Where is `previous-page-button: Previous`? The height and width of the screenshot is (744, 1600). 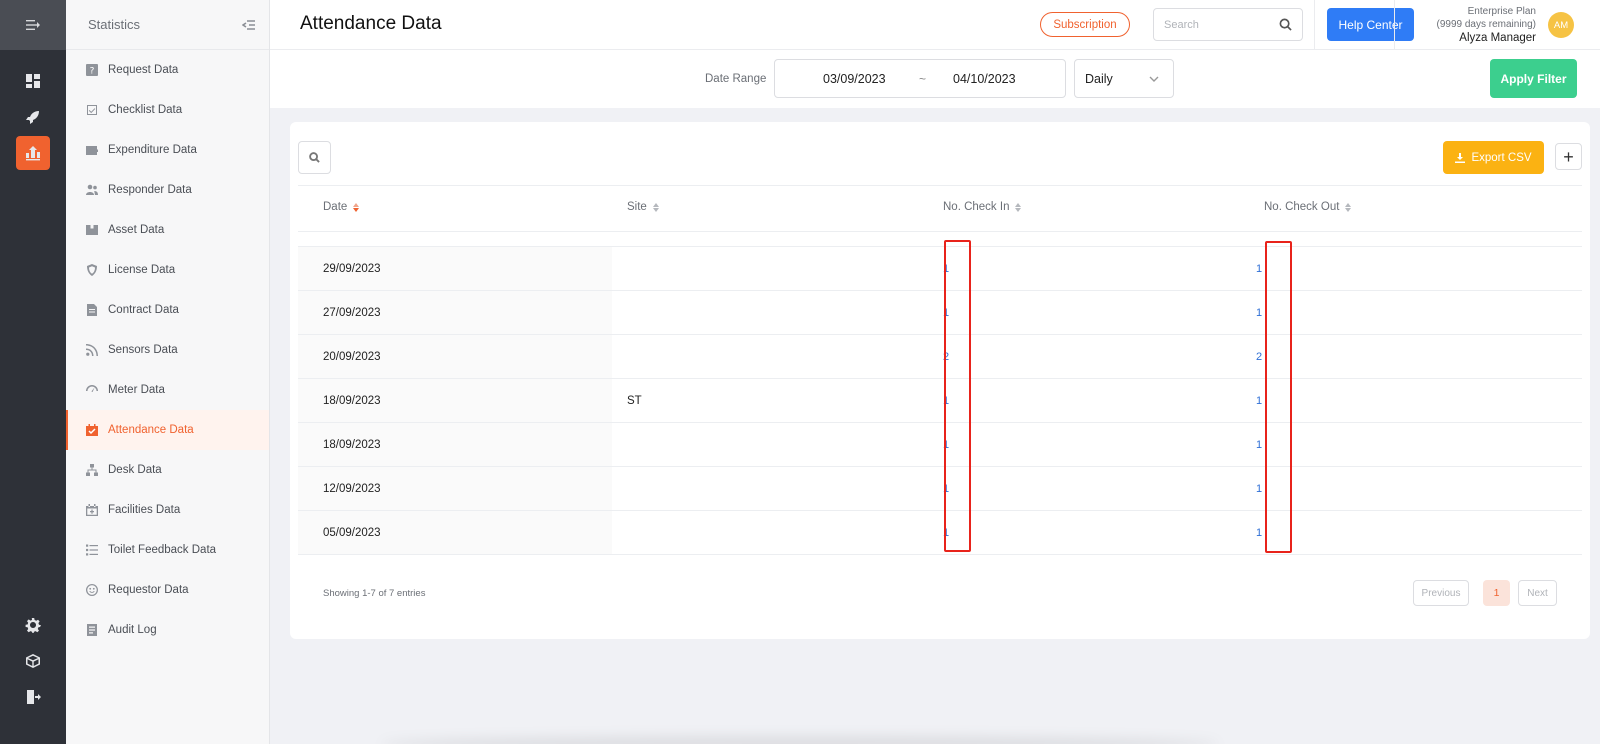
previous-page-button: Previous is located at coordinates (1441, 593).